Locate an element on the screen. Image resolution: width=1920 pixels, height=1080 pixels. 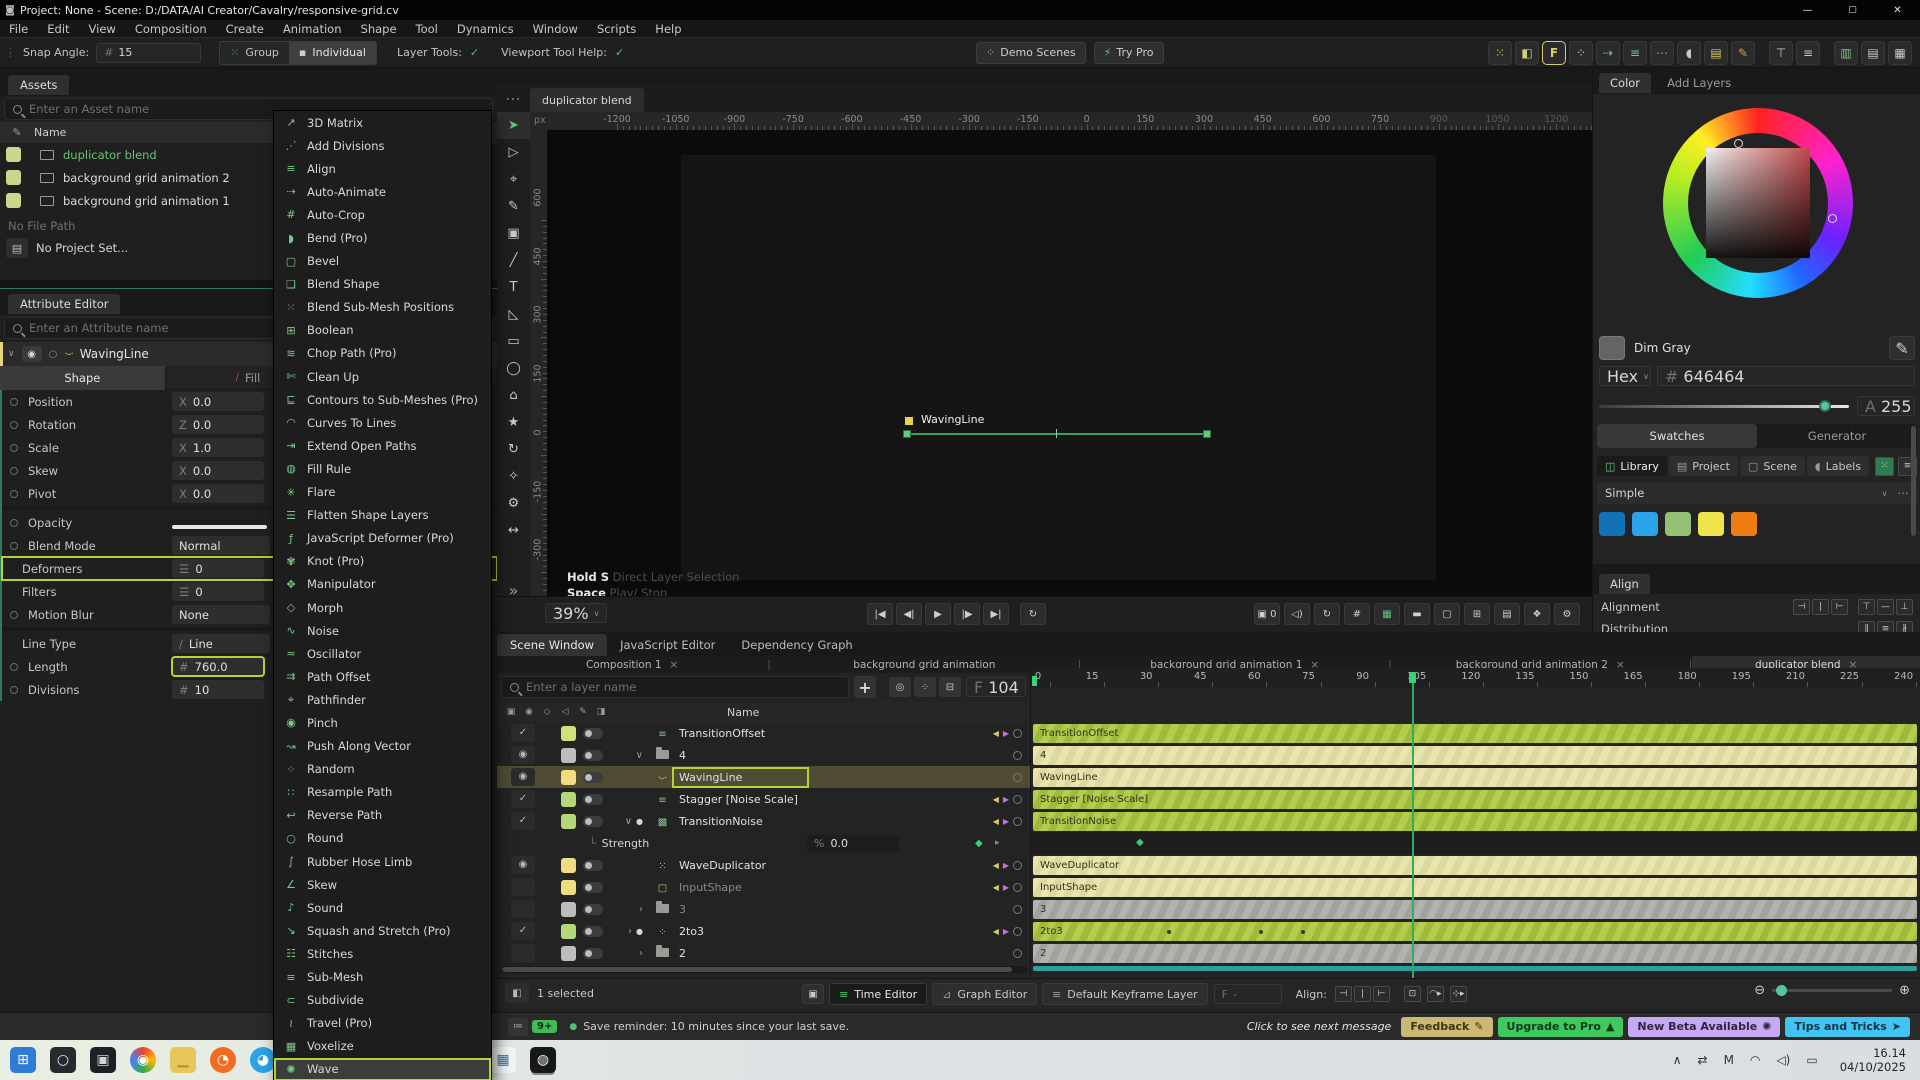
tool-icon-14: ⚙ is located at coordinates (513, 503).